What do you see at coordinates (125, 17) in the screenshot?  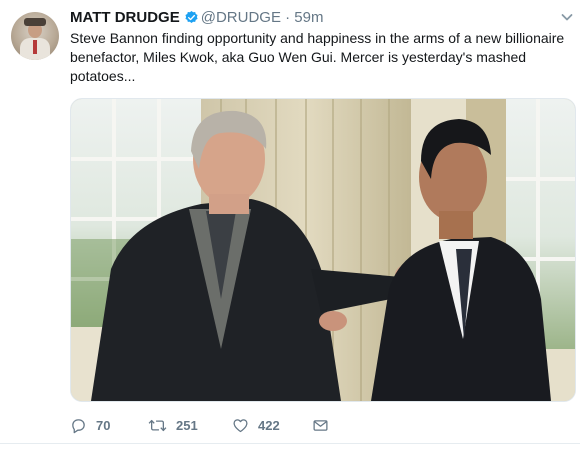 I see `display-name: MATT DRUDGE` at bounding box center [125, 17].